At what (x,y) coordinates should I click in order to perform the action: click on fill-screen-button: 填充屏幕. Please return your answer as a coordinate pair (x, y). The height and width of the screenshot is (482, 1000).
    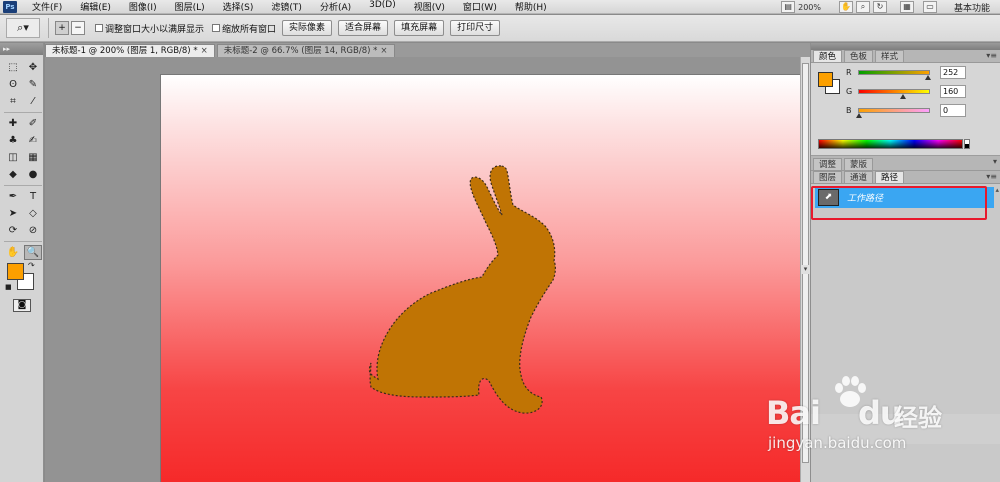
    Looking at the image, I should click on (419, 28).